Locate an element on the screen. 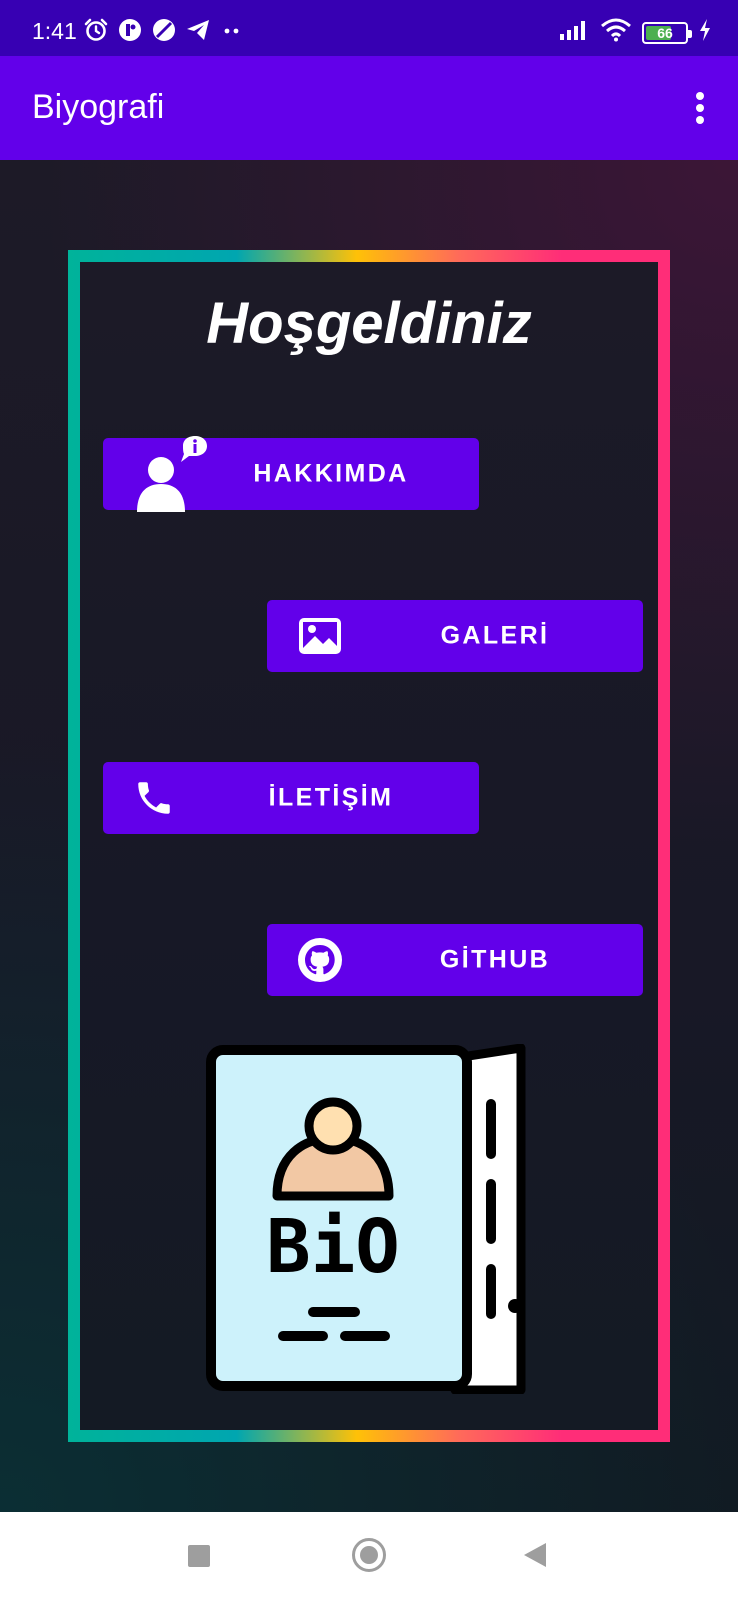 The height and width of the screenshot is (1600, 738). status-time: 1:41 is located at coordinates (54, 31).